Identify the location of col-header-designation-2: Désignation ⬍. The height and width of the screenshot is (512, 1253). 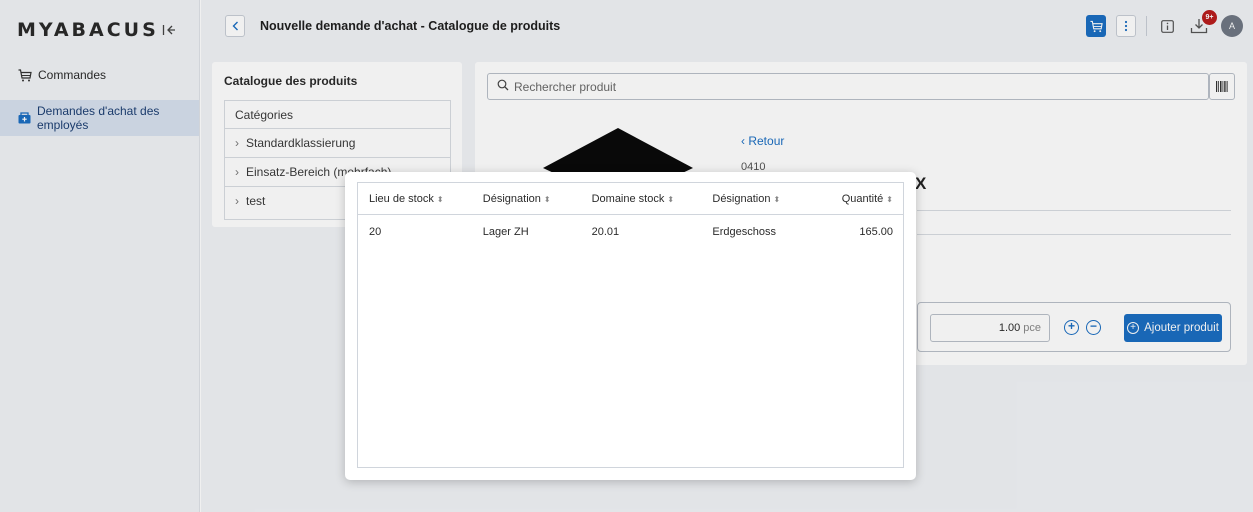
(759, 199).